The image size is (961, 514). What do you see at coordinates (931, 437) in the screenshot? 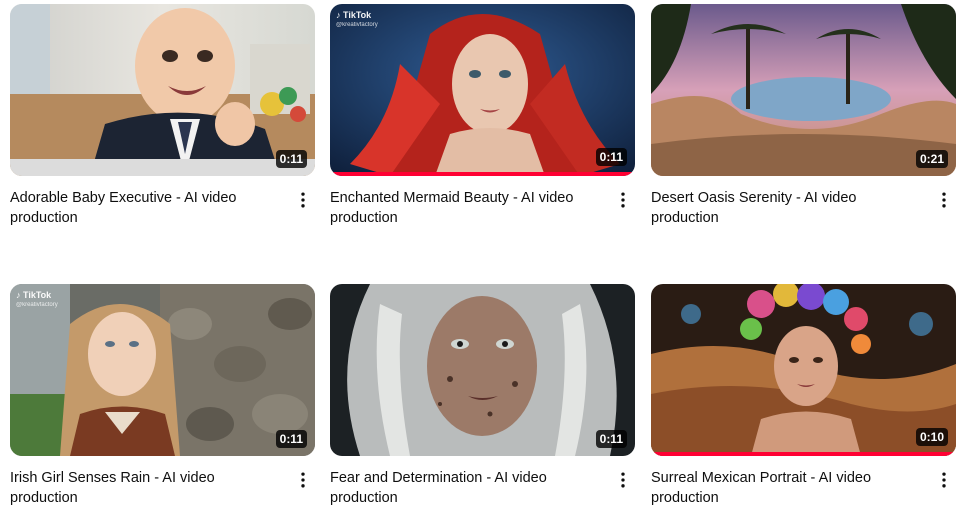
I see `duration-badge: 0:10` at bounding box center [931, 437].